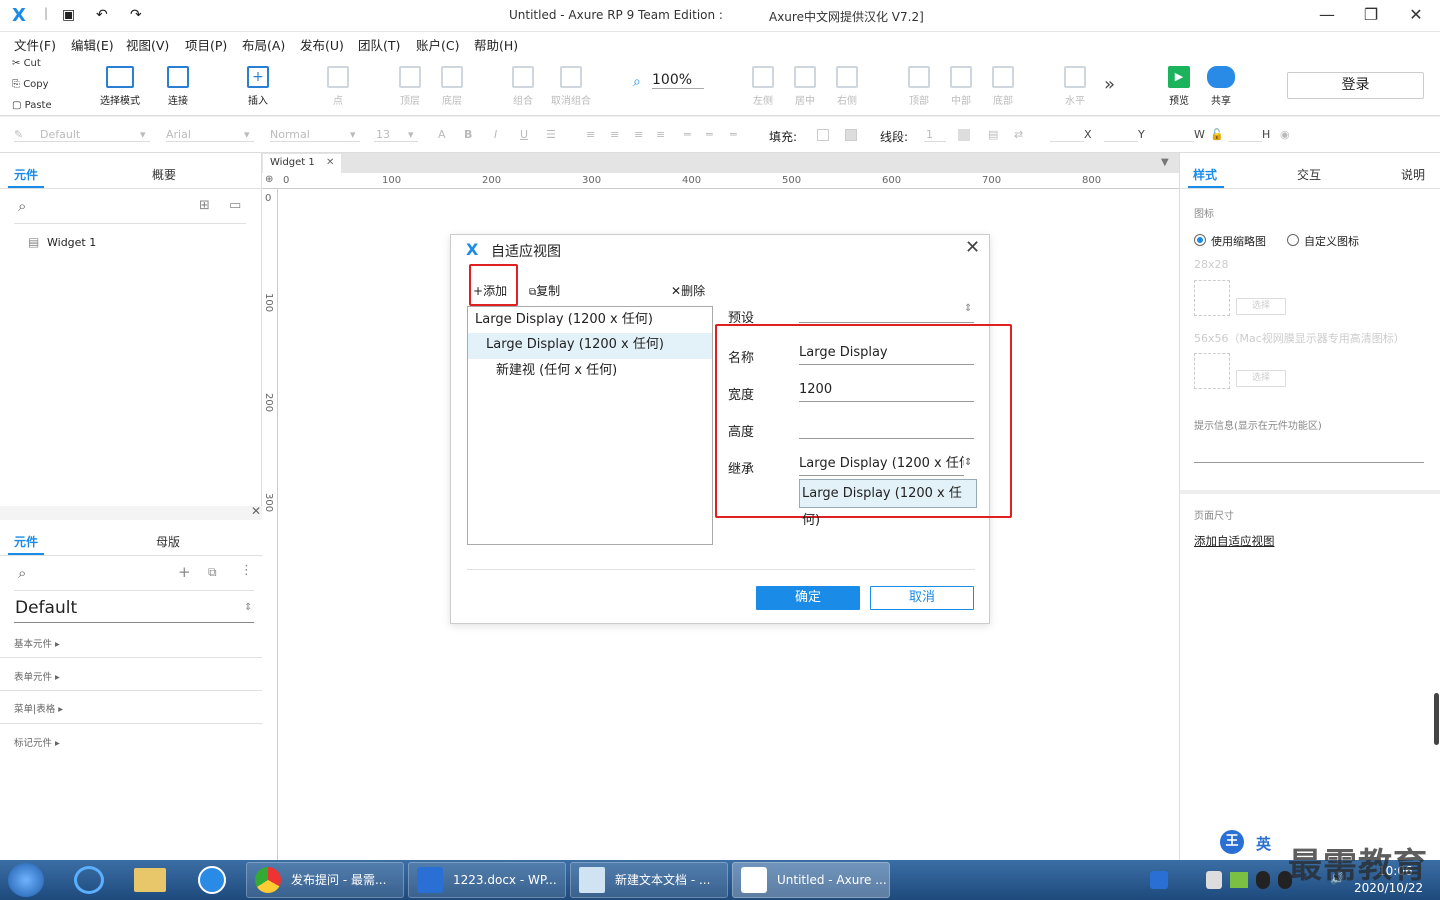 The image size is (1440, 900). I want to click on preview-button: ▶ 预览, so click(1179, 86).